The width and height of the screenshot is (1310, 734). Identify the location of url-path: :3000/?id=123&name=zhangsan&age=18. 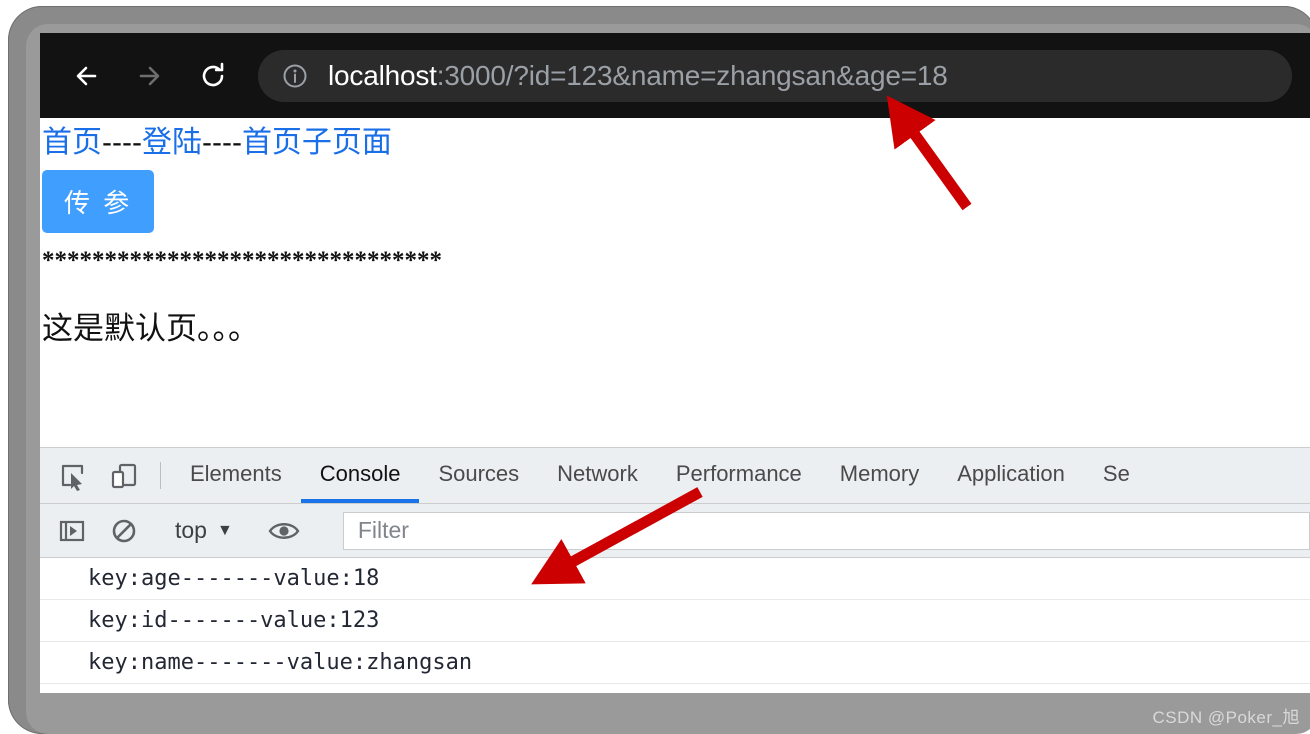
(692, 75).